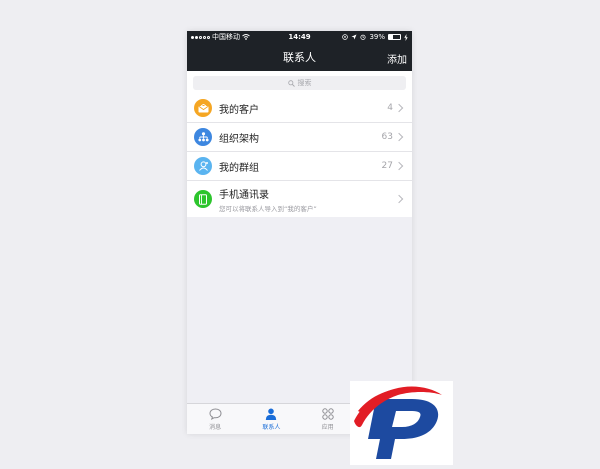 Image resolution: width=600 pixels, height=469 pixels. I want to click on chat-bubble-icon, so click(215, 413).